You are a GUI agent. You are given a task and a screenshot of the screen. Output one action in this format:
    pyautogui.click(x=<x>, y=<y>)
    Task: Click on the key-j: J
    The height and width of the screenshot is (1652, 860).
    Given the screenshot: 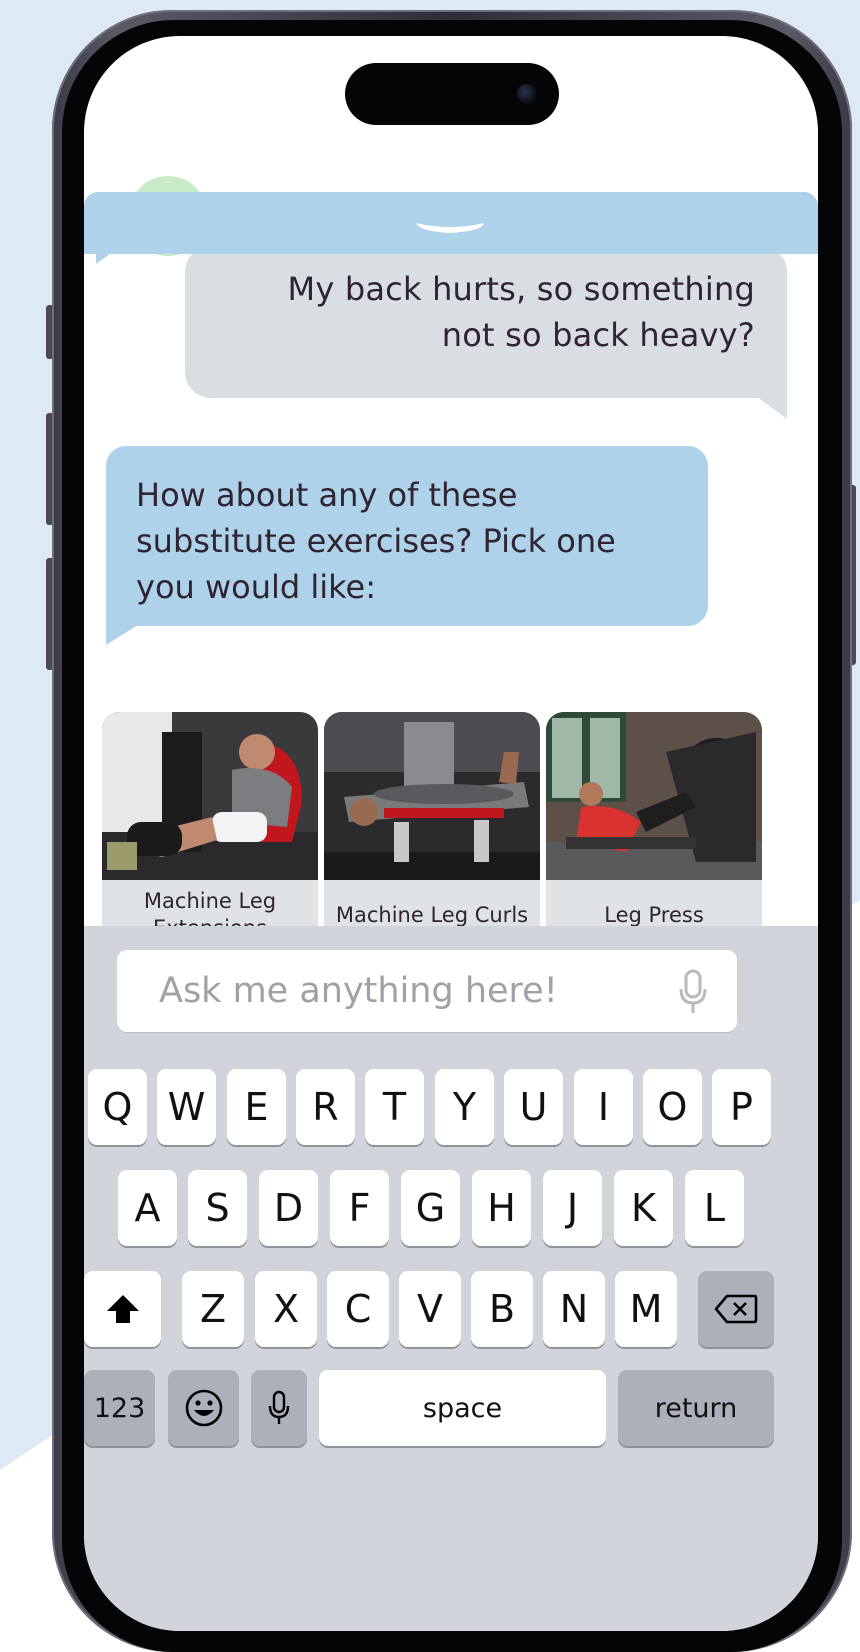 What is the action you would take?
    pyautogui.click(x=572, y=1208)
    